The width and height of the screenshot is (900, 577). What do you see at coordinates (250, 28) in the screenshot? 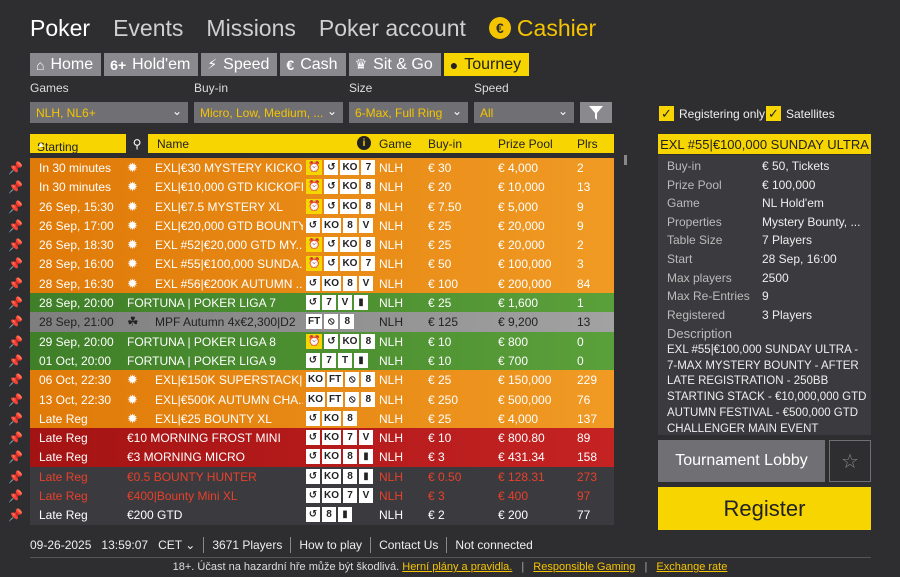
I see `nav-missions: Missions` at bounding box center [250, 28].